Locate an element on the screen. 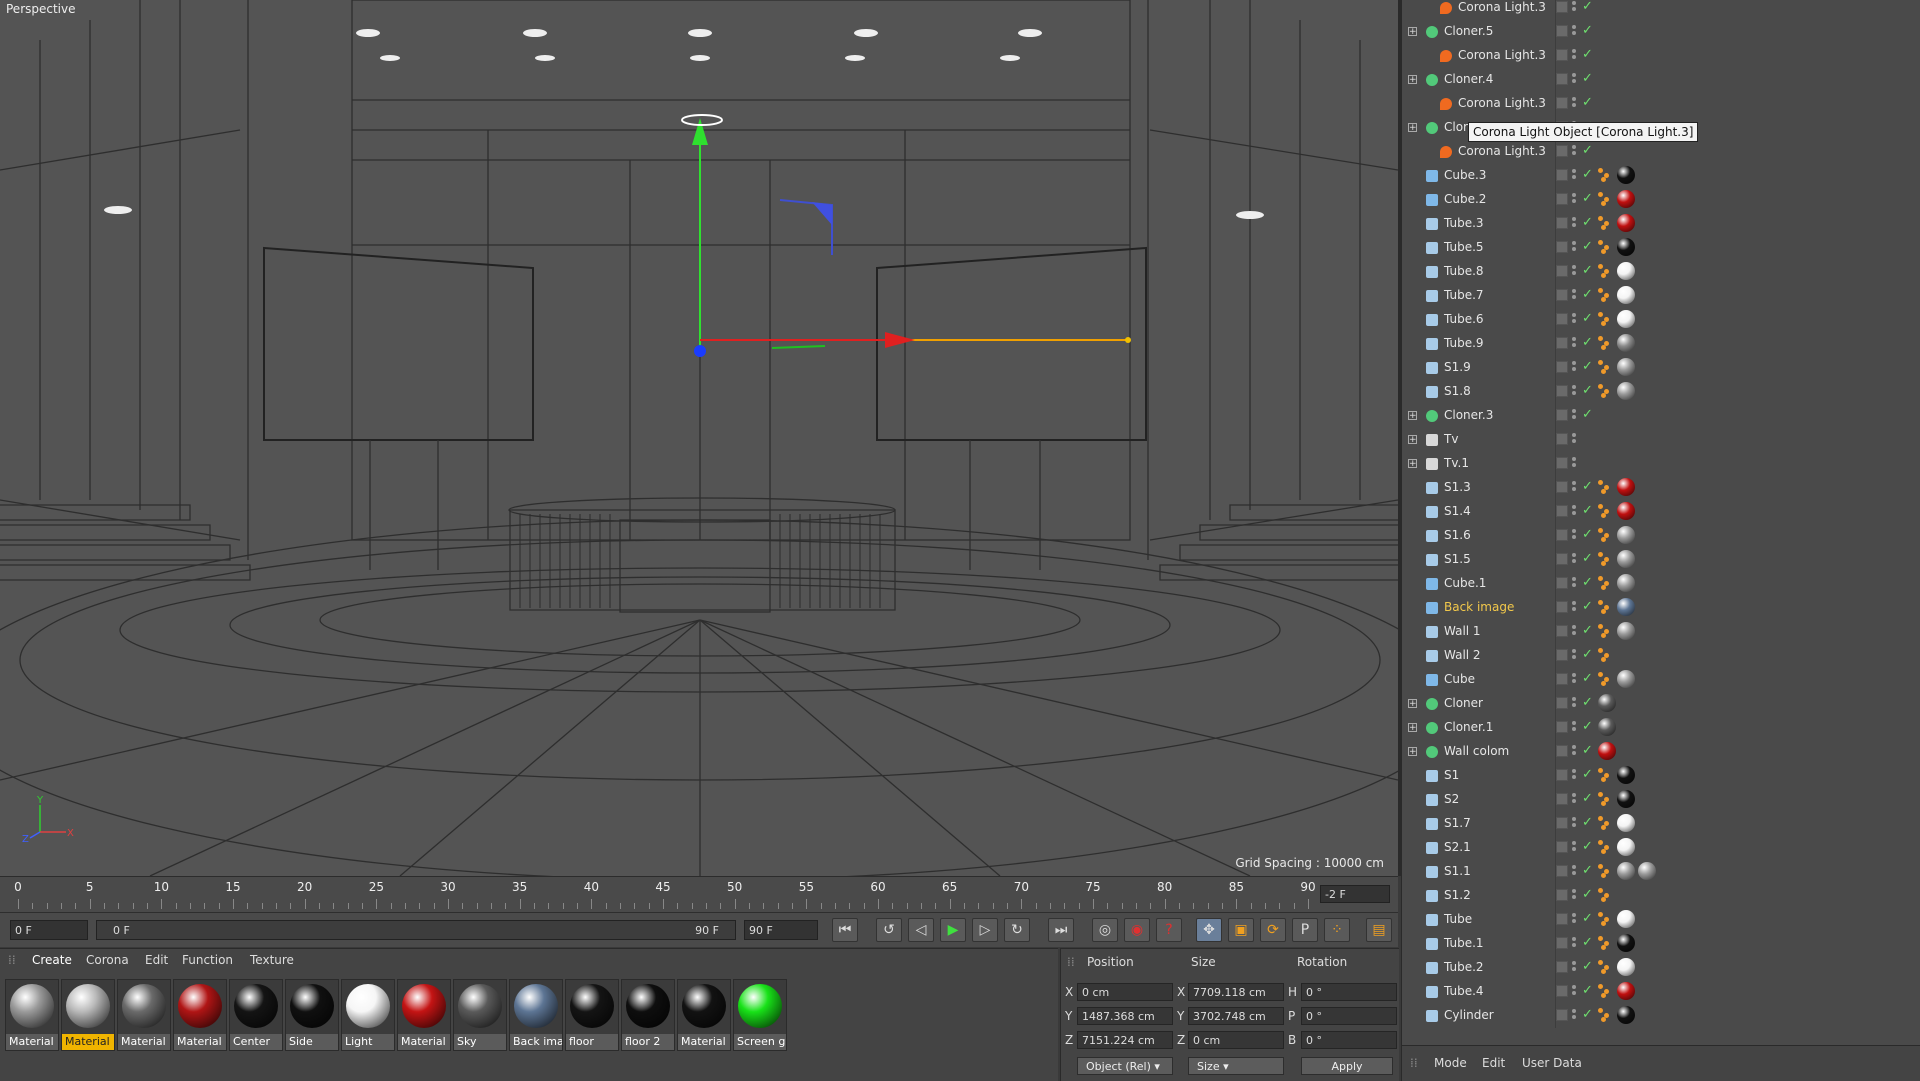 Image resolution: width=1920 pixels, height=1081 pixels. object-row: Cylinder ✓ is located at coordinates (1661, 1016).